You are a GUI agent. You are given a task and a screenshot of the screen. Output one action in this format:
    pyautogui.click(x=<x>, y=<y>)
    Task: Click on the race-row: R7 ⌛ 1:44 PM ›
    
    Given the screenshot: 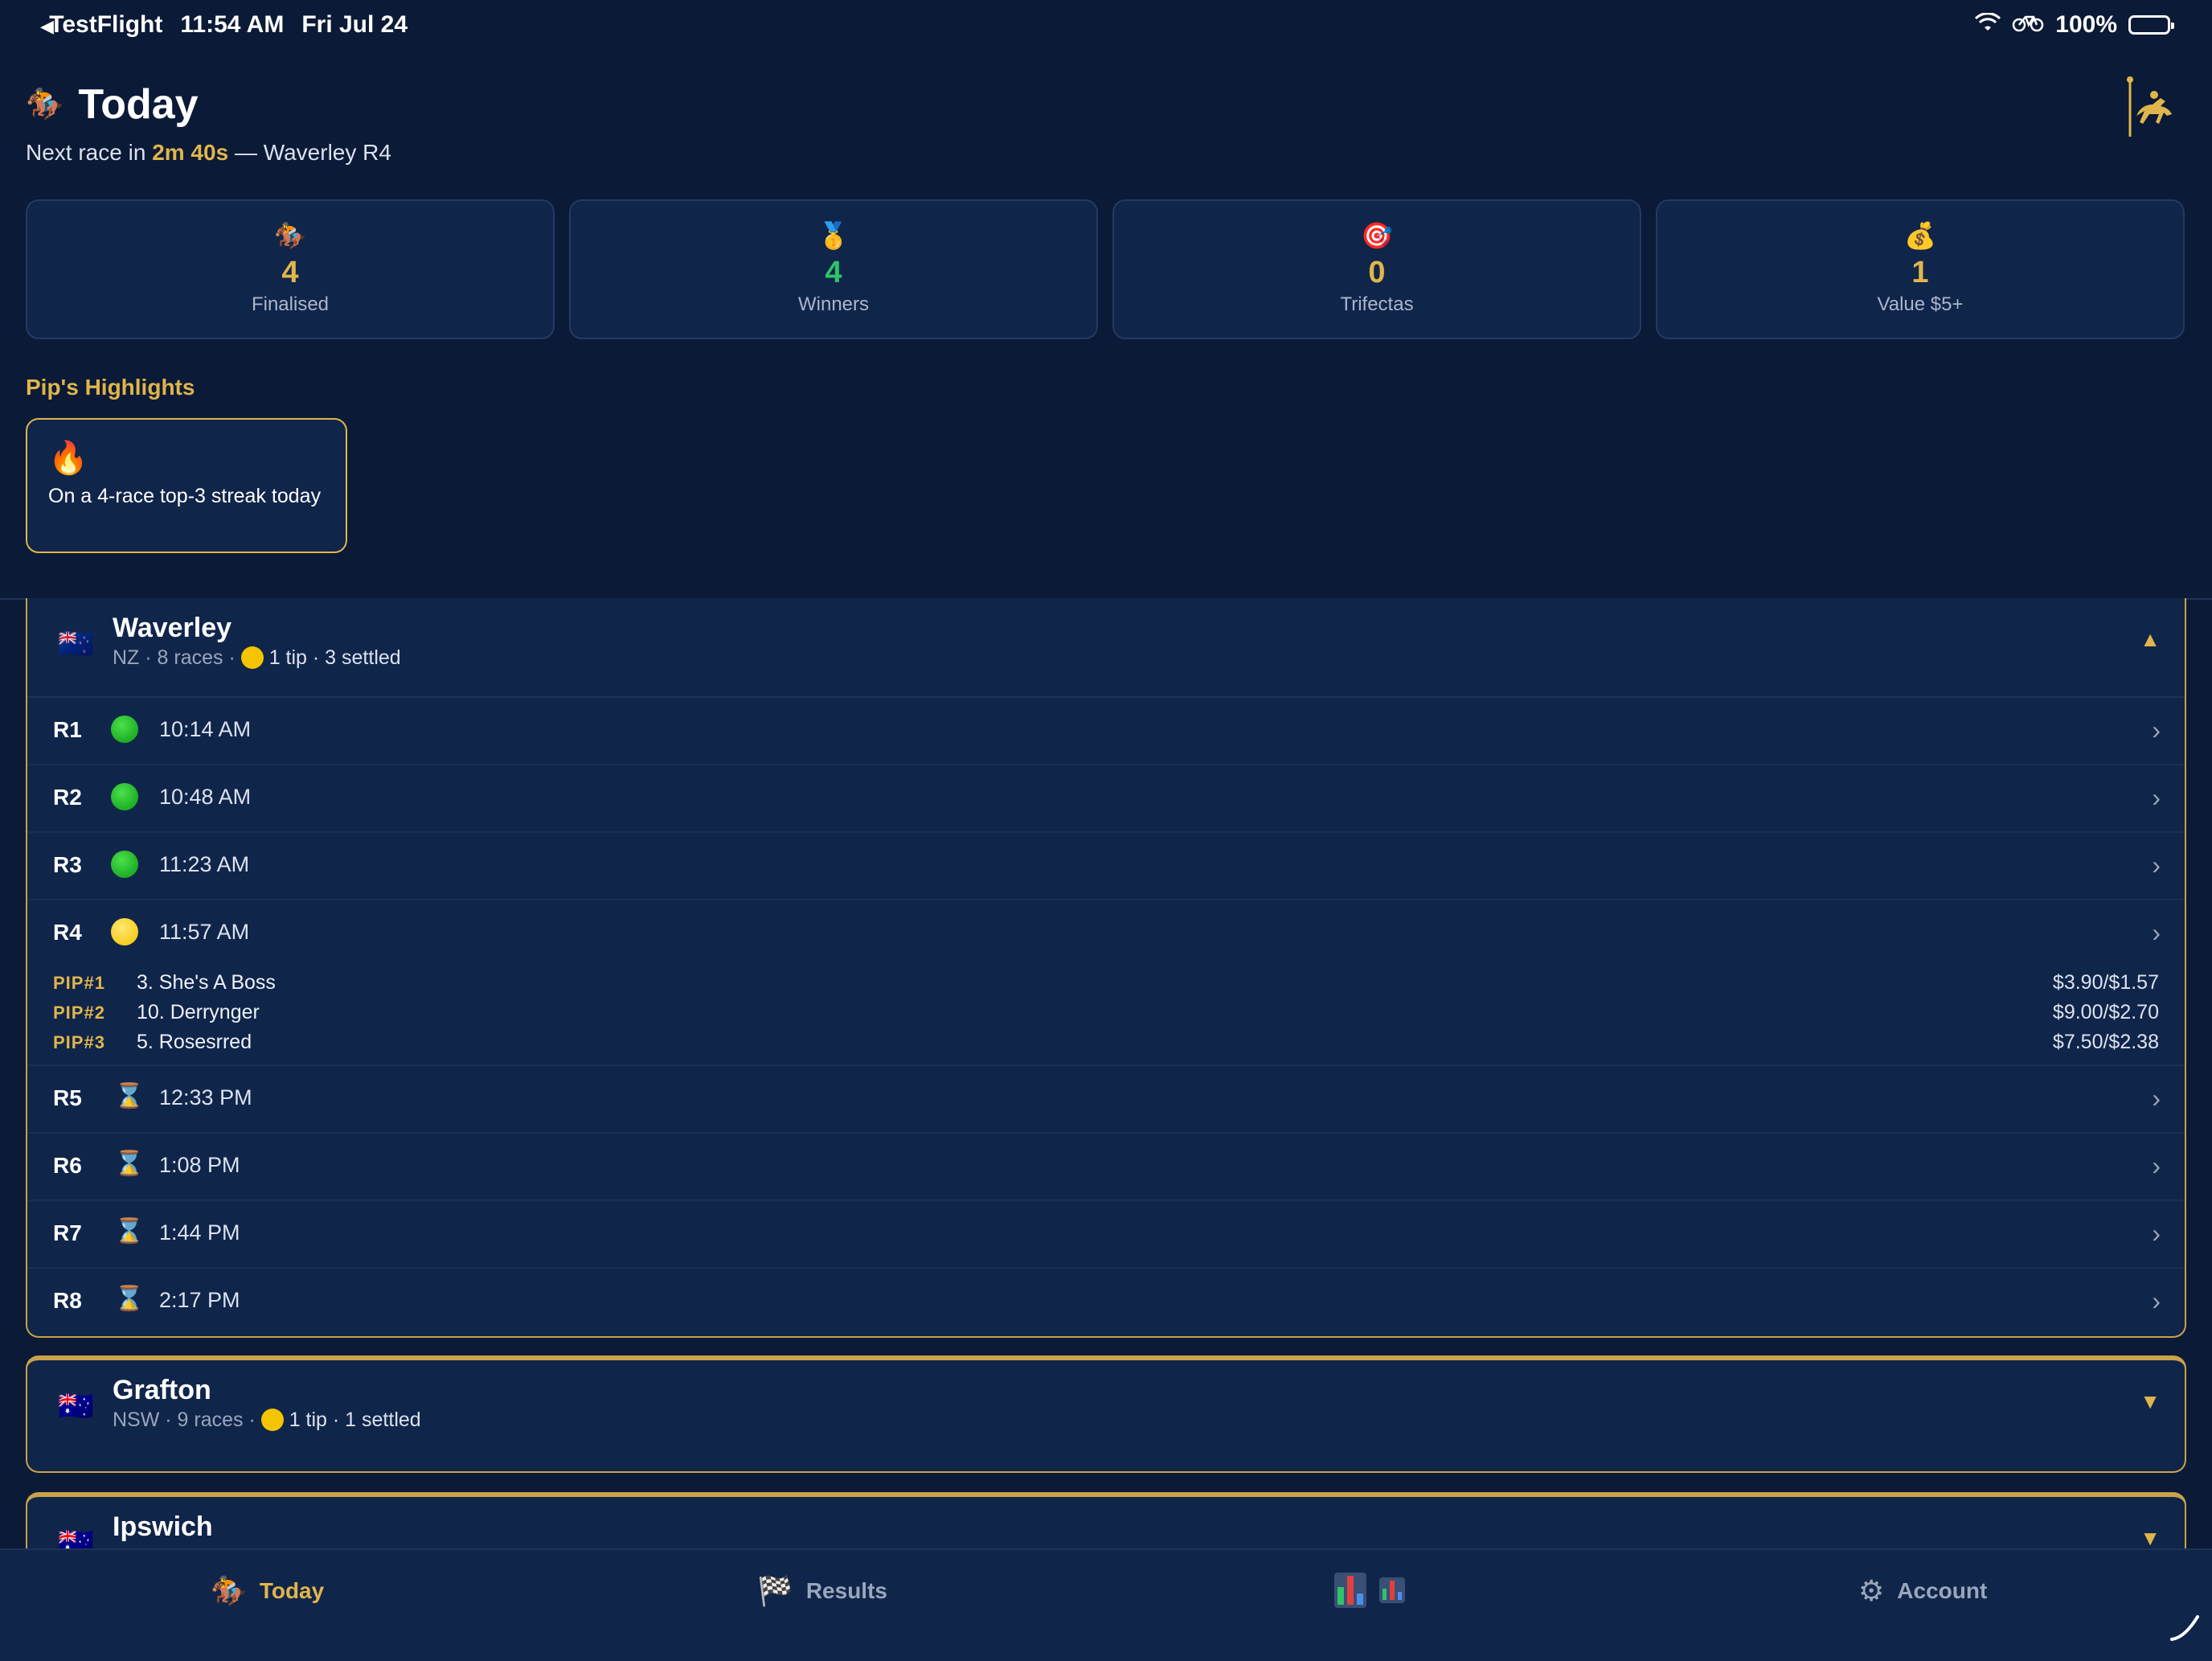 What is the action you would take?
    pyautogui.click(x=1106, y=1235)
    